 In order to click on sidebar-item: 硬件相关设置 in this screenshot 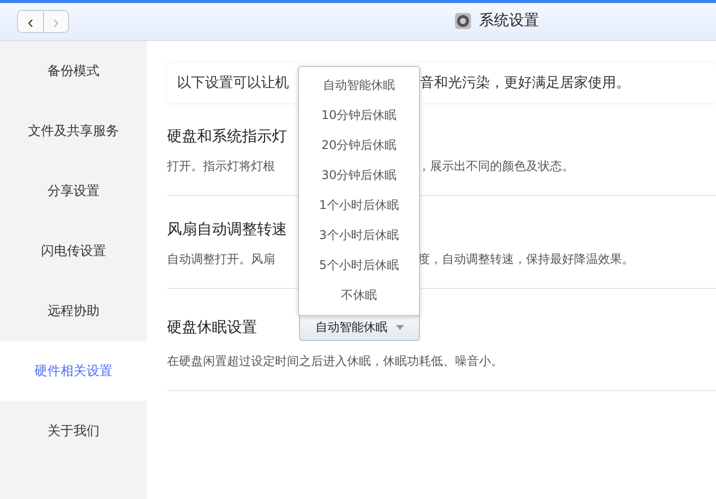, I will do `click(73, 371)`.